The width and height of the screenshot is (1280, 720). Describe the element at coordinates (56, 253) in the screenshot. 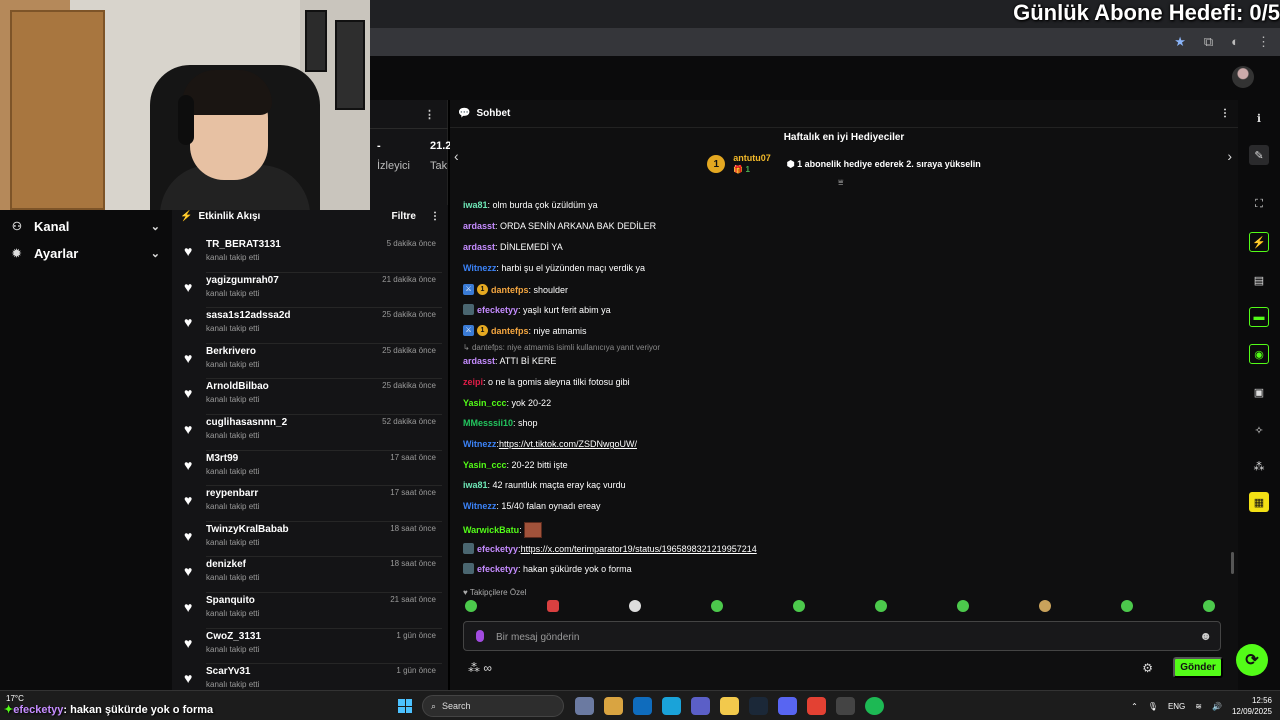

I see `sidebar-item-label: Ayarlar` at that location.